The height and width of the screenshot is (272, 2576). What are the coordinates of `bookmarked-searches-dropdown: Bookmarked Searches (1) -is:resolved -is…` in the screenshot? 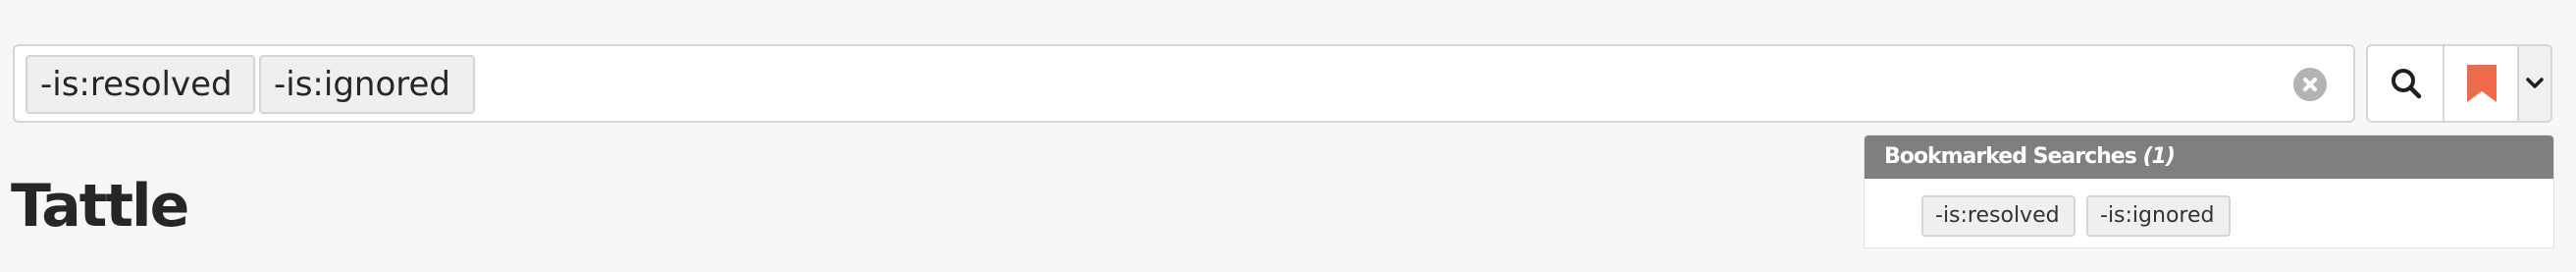 It's located at (2209, 191).